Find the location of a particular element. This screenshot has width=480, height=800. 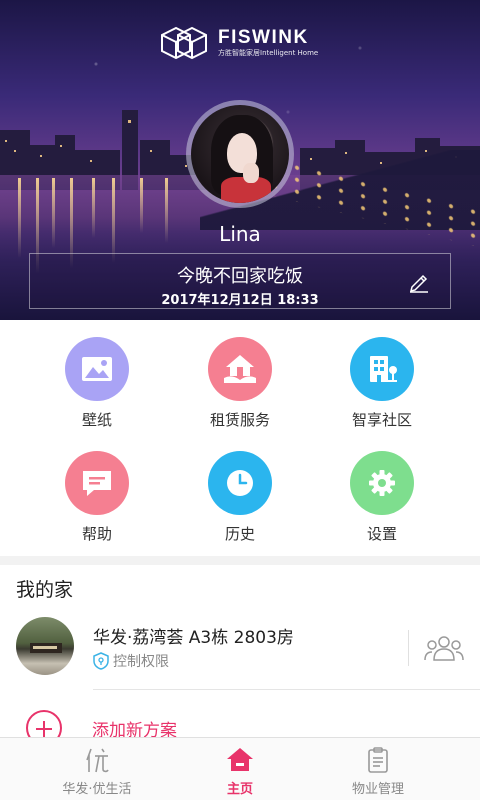

grid-item-settings: 设置 is located at coordinates (382, 497).